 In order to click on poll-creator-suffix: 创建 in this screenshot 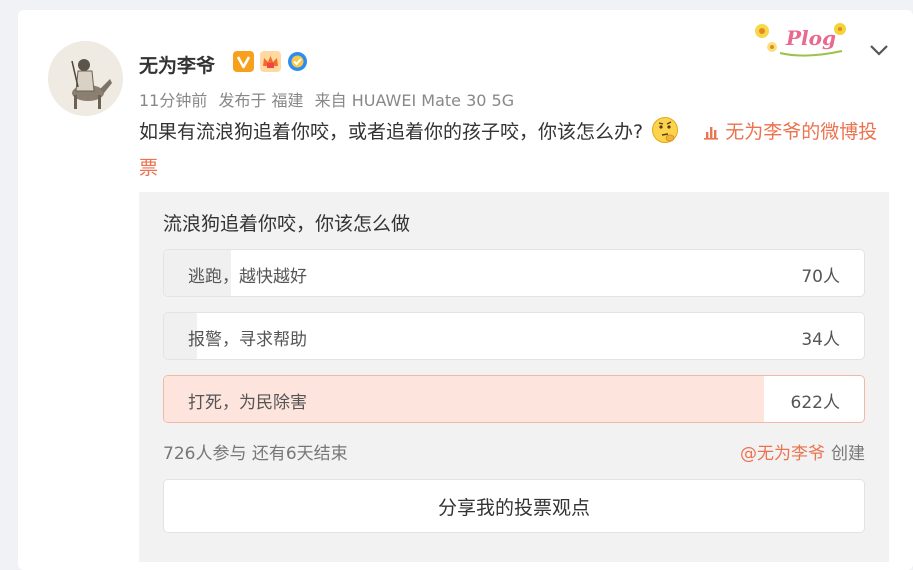, I will do `click(848, 454)`.